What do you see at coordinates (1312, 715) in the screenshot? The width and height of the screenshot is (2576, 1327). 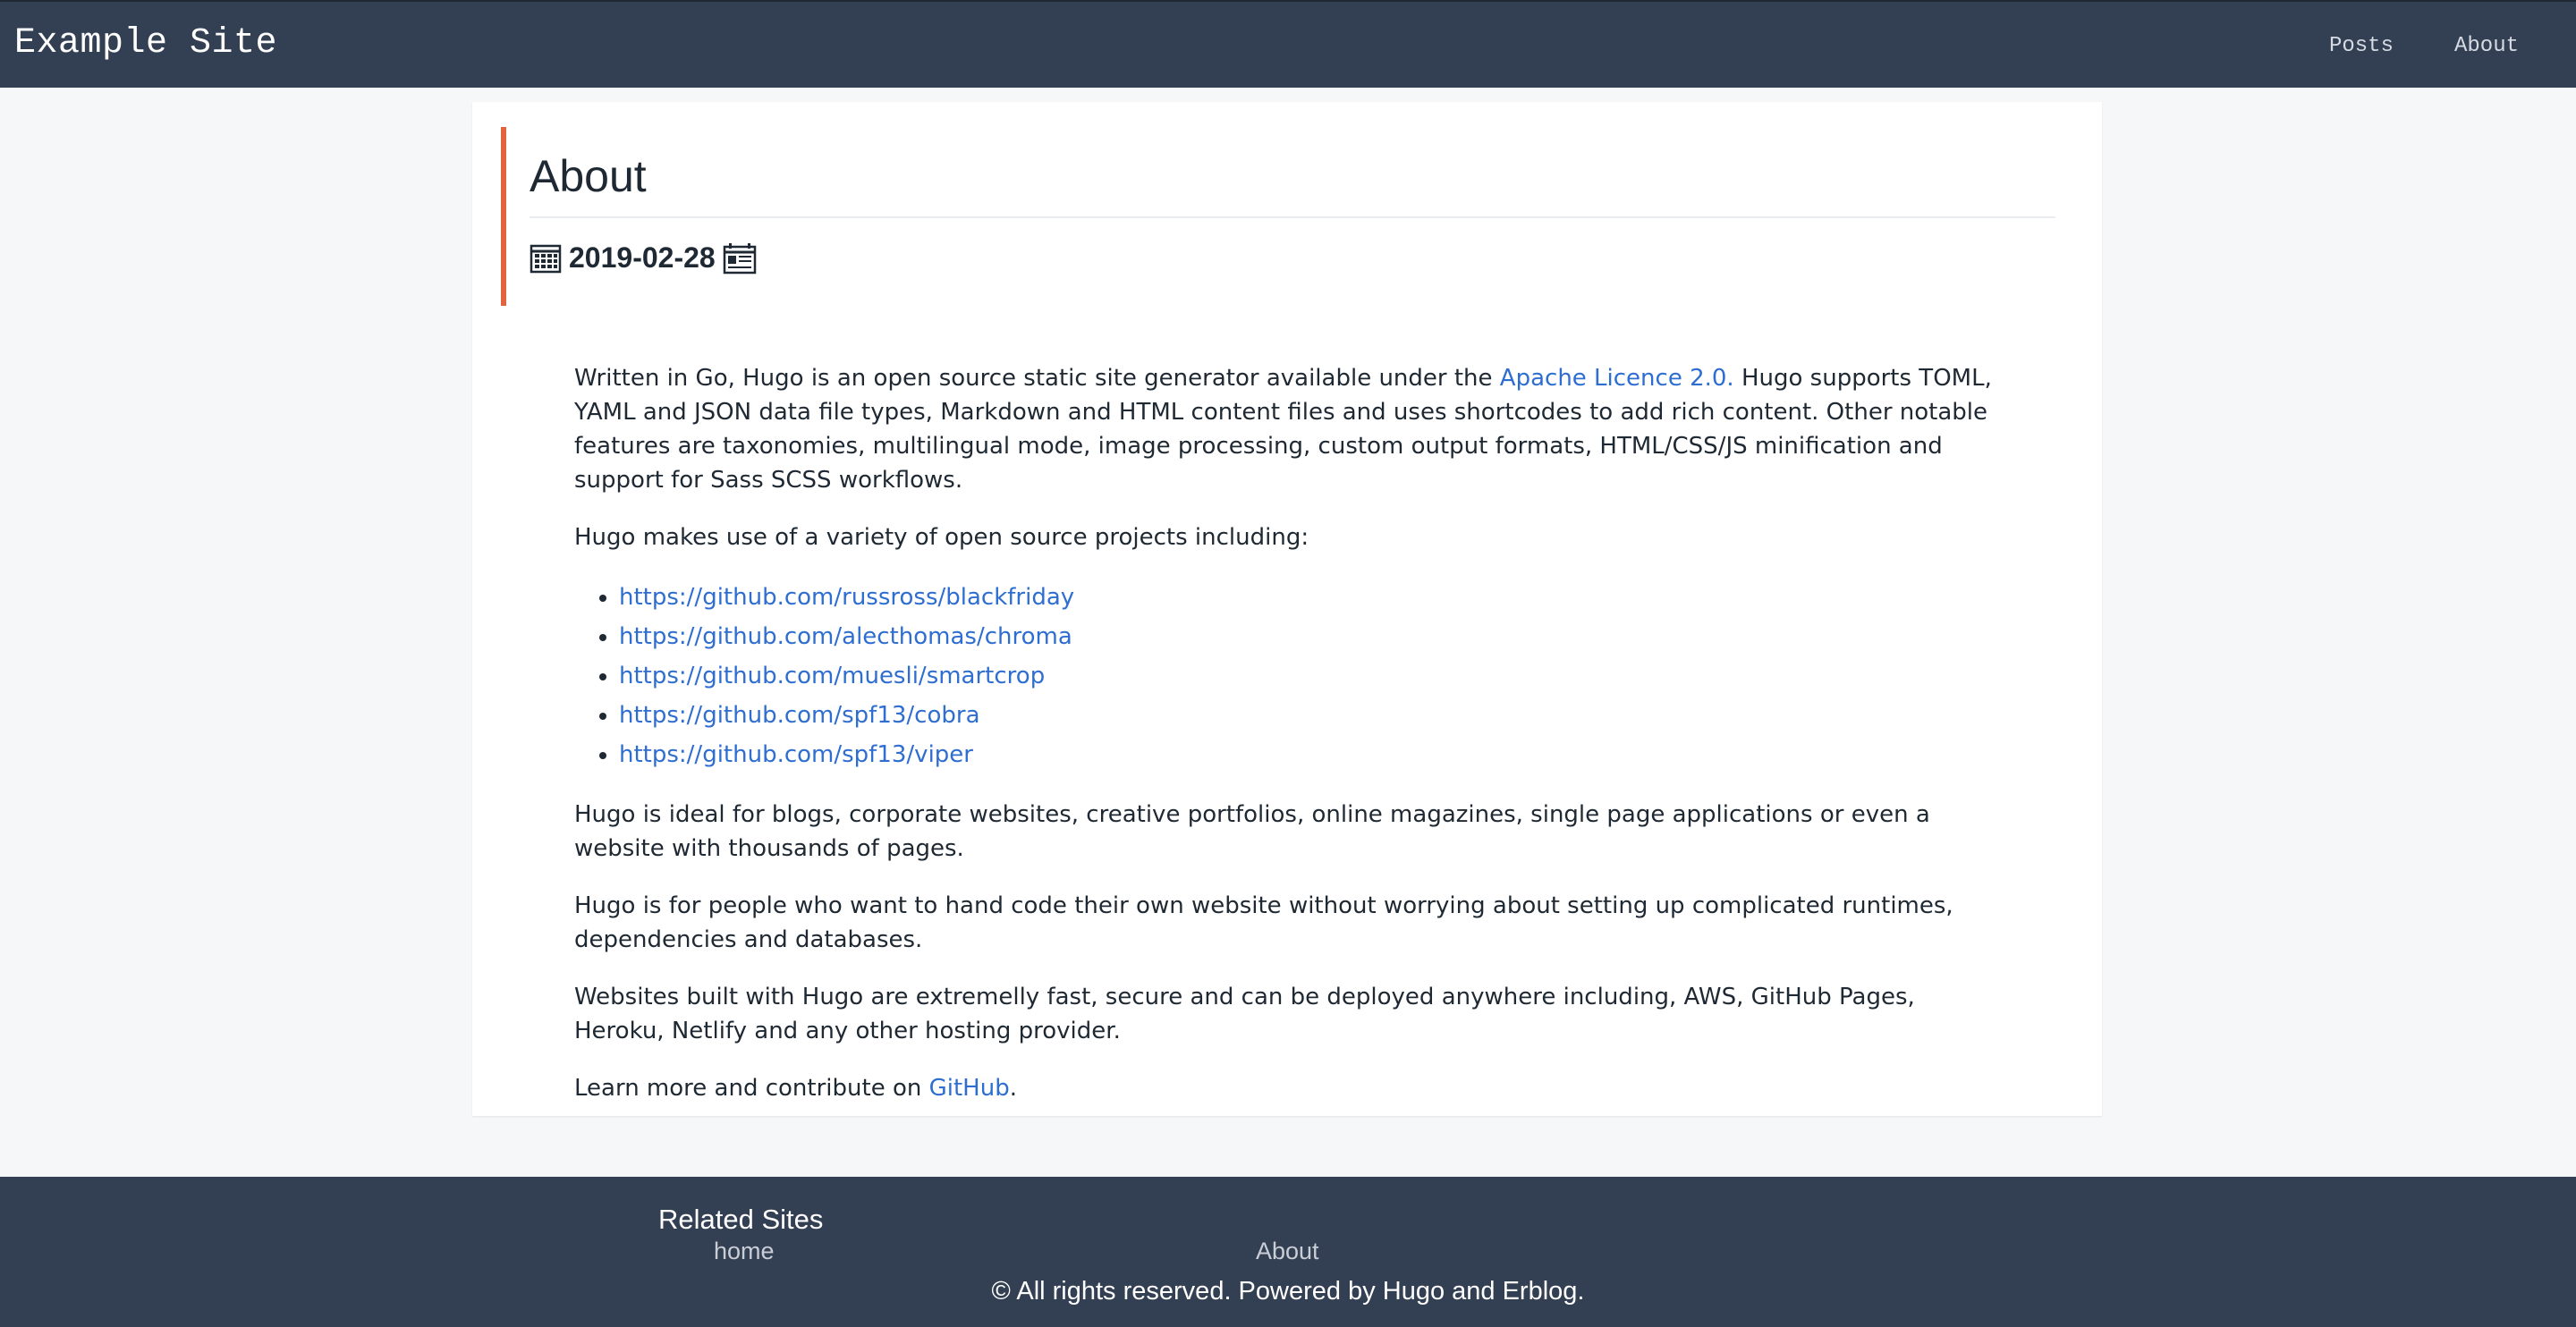 I see `list-item: https://github.com/spf13/cobra` at bounding box center [1312, 715].